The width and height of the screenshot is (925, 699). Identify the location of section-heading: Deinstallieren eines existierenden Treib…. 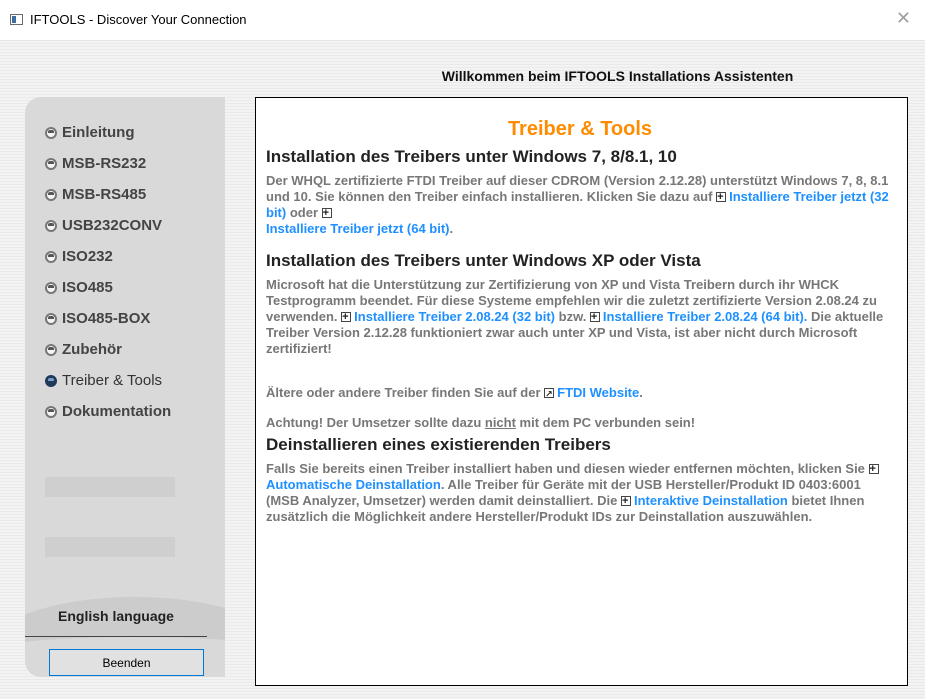
(438, 444).